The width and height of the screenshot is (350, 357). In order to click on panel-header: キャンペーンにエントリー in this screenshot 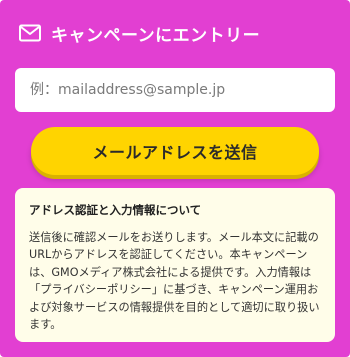, I will do `click(139, 33)`.